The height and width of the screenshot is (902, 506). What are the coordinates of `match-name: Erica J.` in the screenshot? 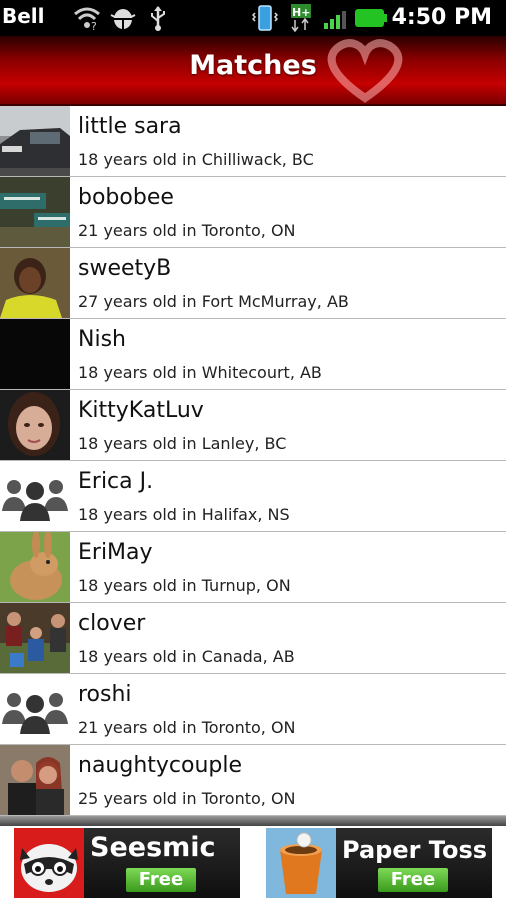 It's located at (116, 481).